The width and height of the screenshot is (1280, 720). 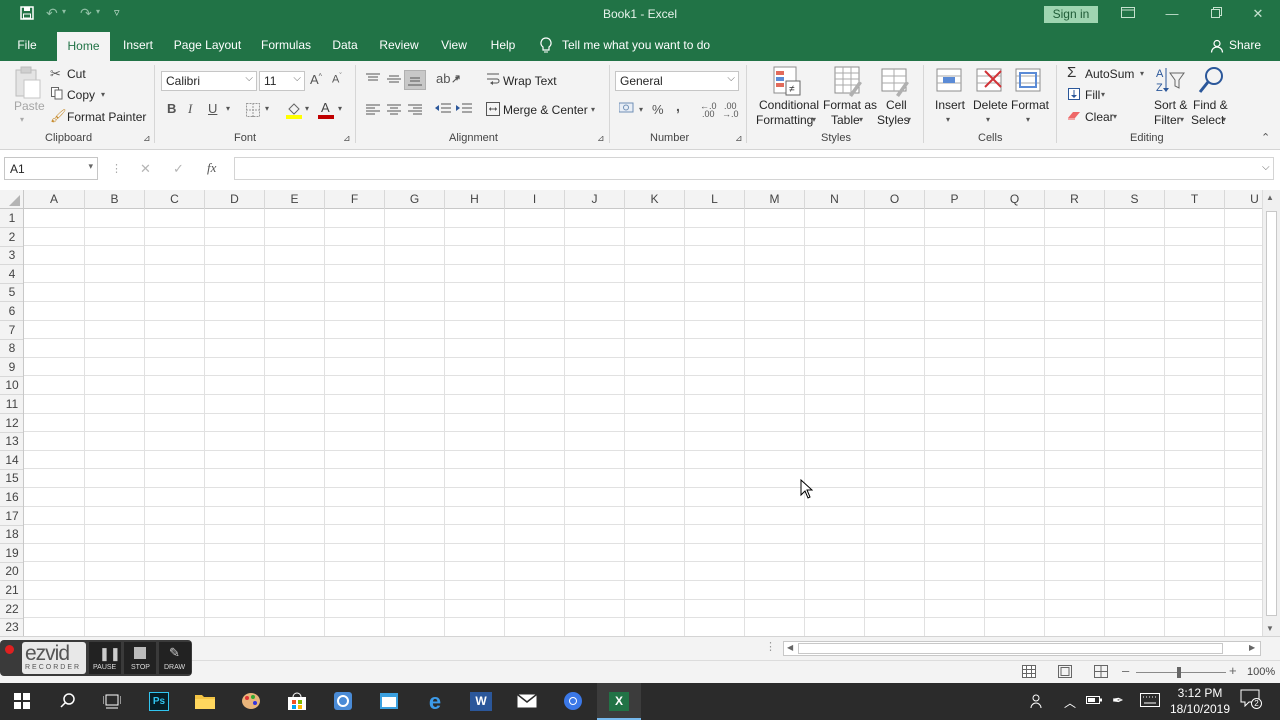 I want to click on row-header: 17, so click(x=11, y=516).